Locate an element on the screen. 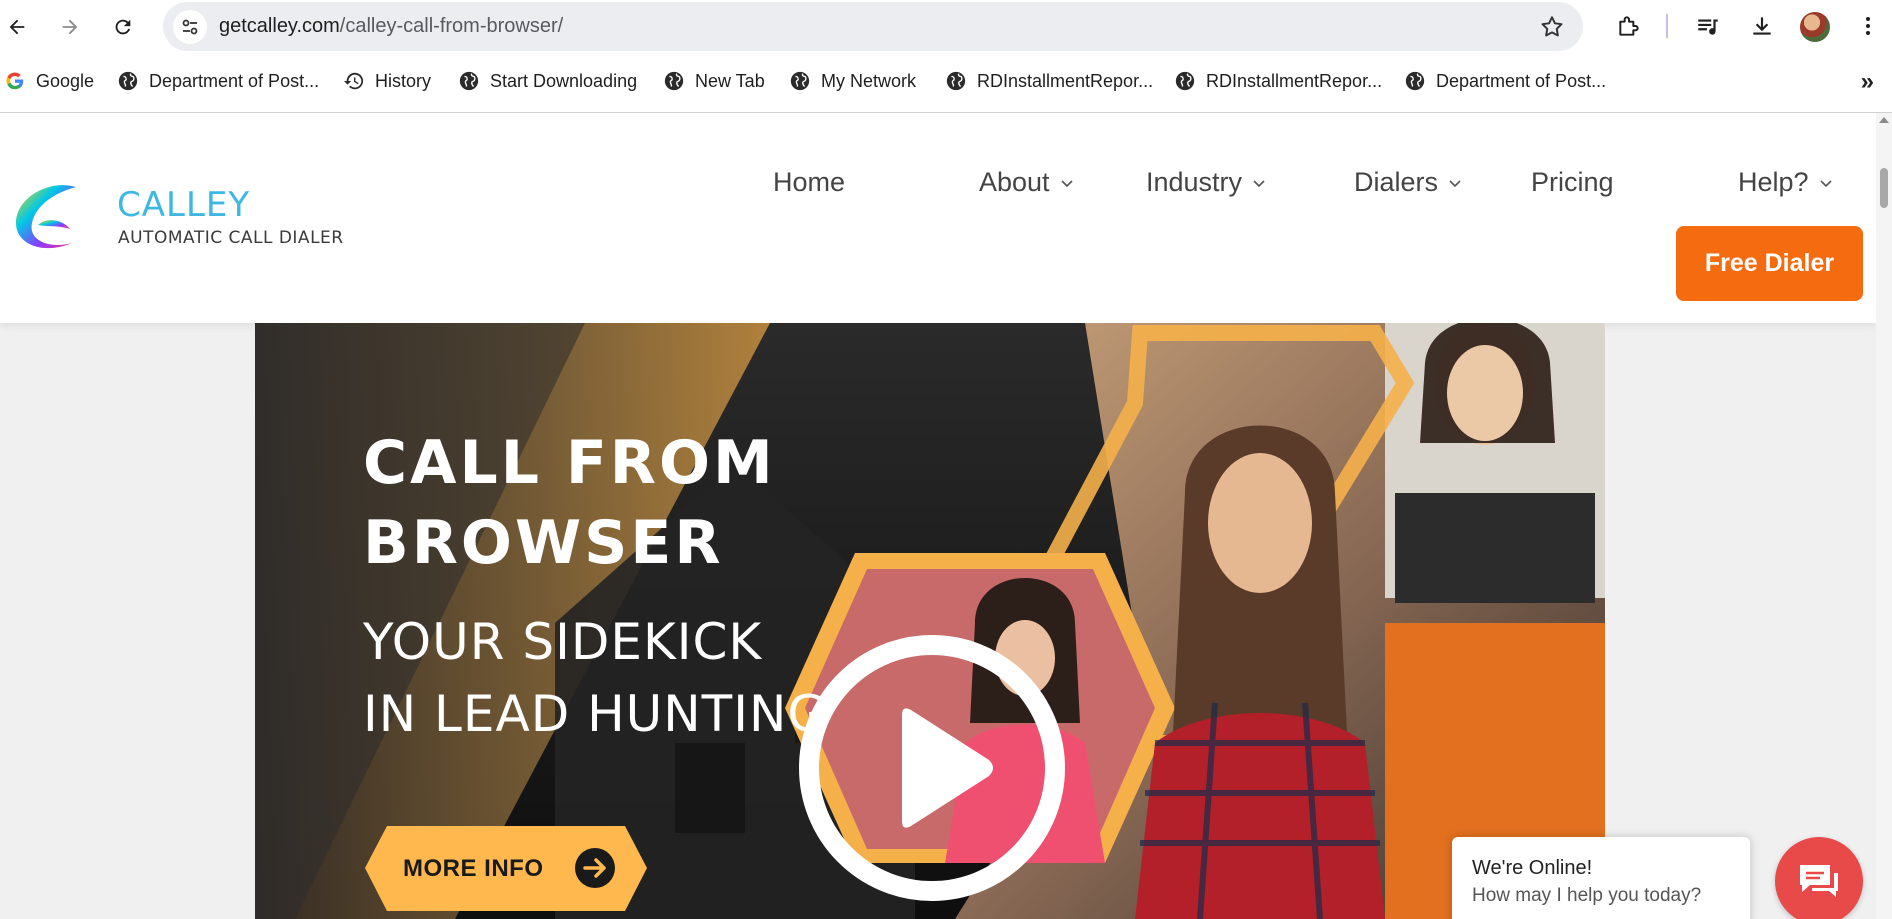 The height and width of the screenshot is (919, 1892). chat-icon is located at coordinates (1819, 881).